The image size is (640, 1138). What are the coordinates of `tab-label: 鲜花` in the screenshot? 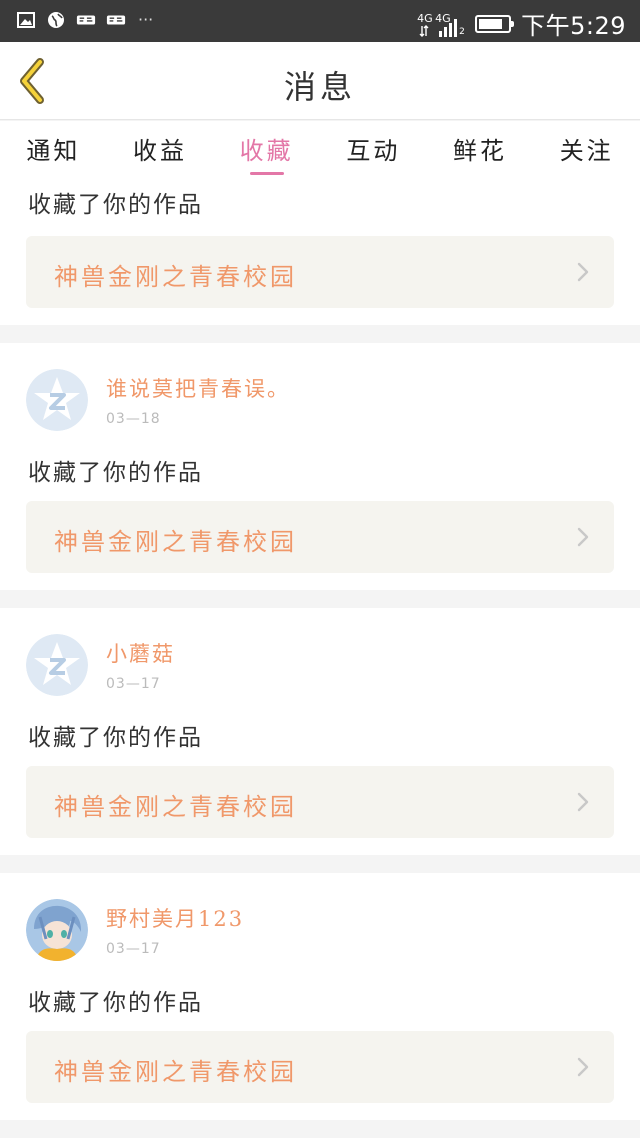 It's located at (480, 151).